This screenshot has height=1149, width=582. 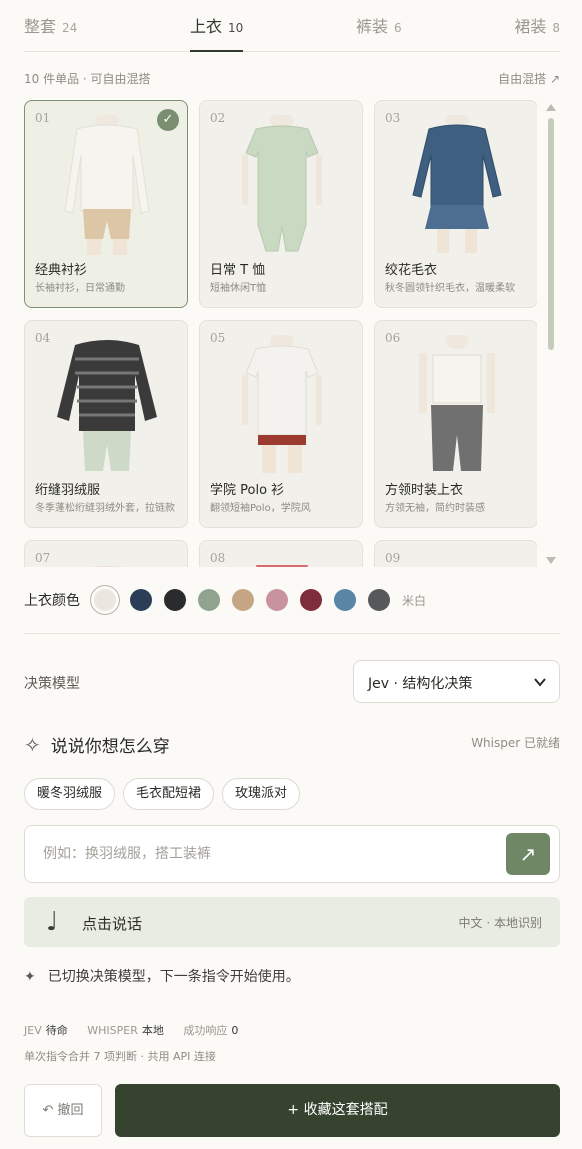 What do you see at coordinates (112, 1030) in the screenshot?
I see `whisper-label: WHISPER` at bounding box center [112, 1030].